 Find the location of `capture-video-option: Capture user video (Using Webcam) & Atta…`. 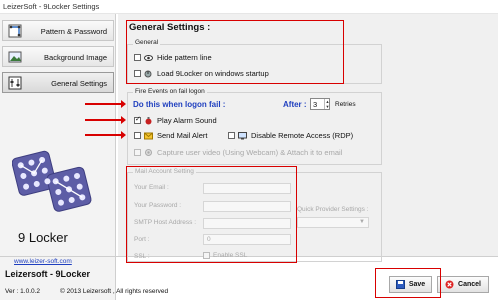

capture-video-option: Capture user video (Using Webcam) & Atta… is located at coordinates (238, 152).